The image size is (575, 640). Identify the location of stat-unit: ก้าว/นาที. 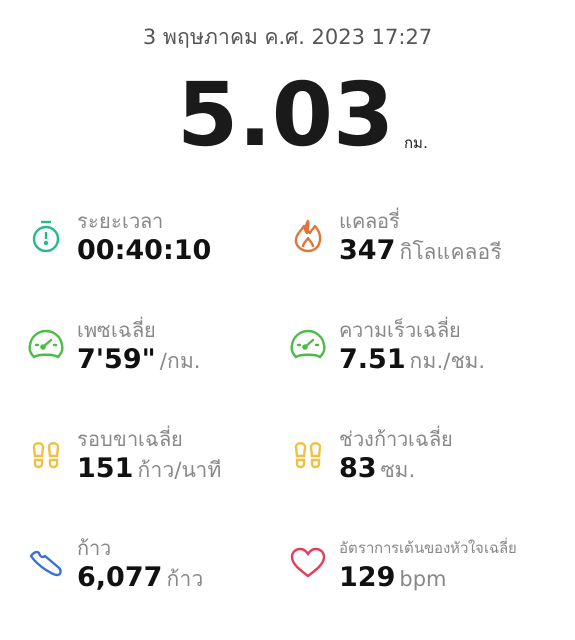
(179, 470).